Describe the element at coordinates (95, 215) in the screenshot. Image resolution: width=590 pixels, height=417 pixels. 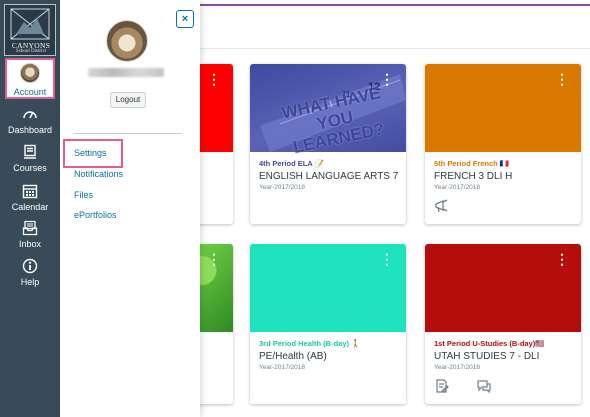
I see `tray-link-eportfolios: ePortfolios` at that location.